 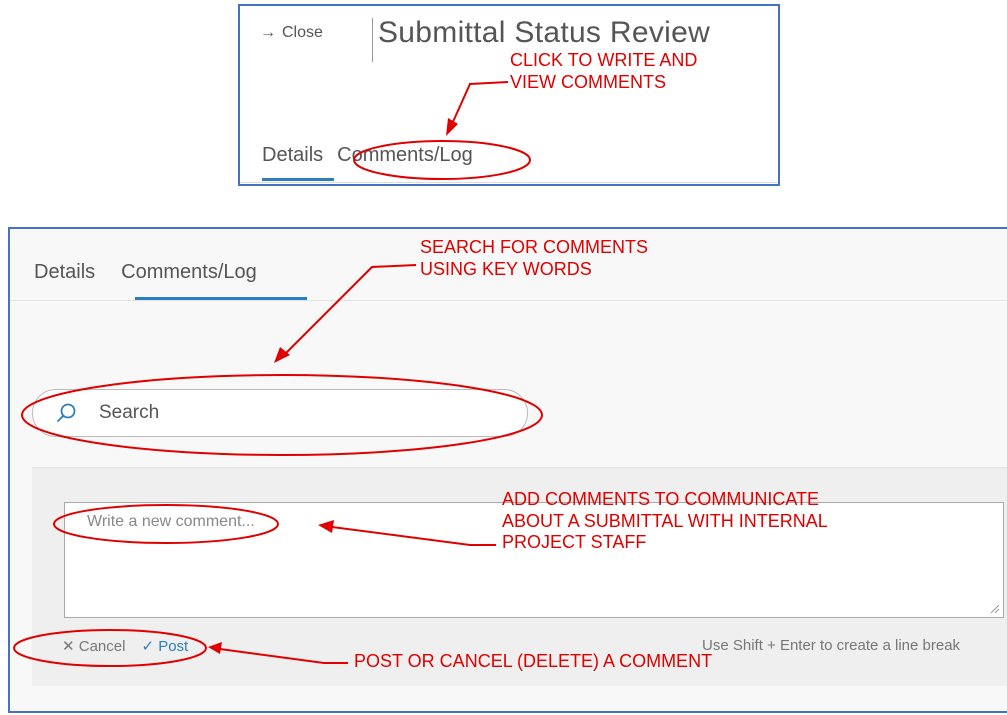 I want to click on search-placeholder: Search, so click(x=129, y=412).